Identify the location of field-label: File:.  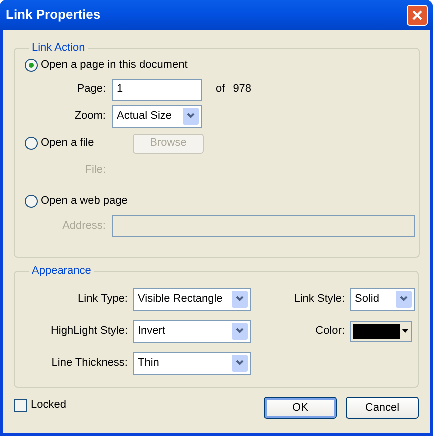
(95, 170).